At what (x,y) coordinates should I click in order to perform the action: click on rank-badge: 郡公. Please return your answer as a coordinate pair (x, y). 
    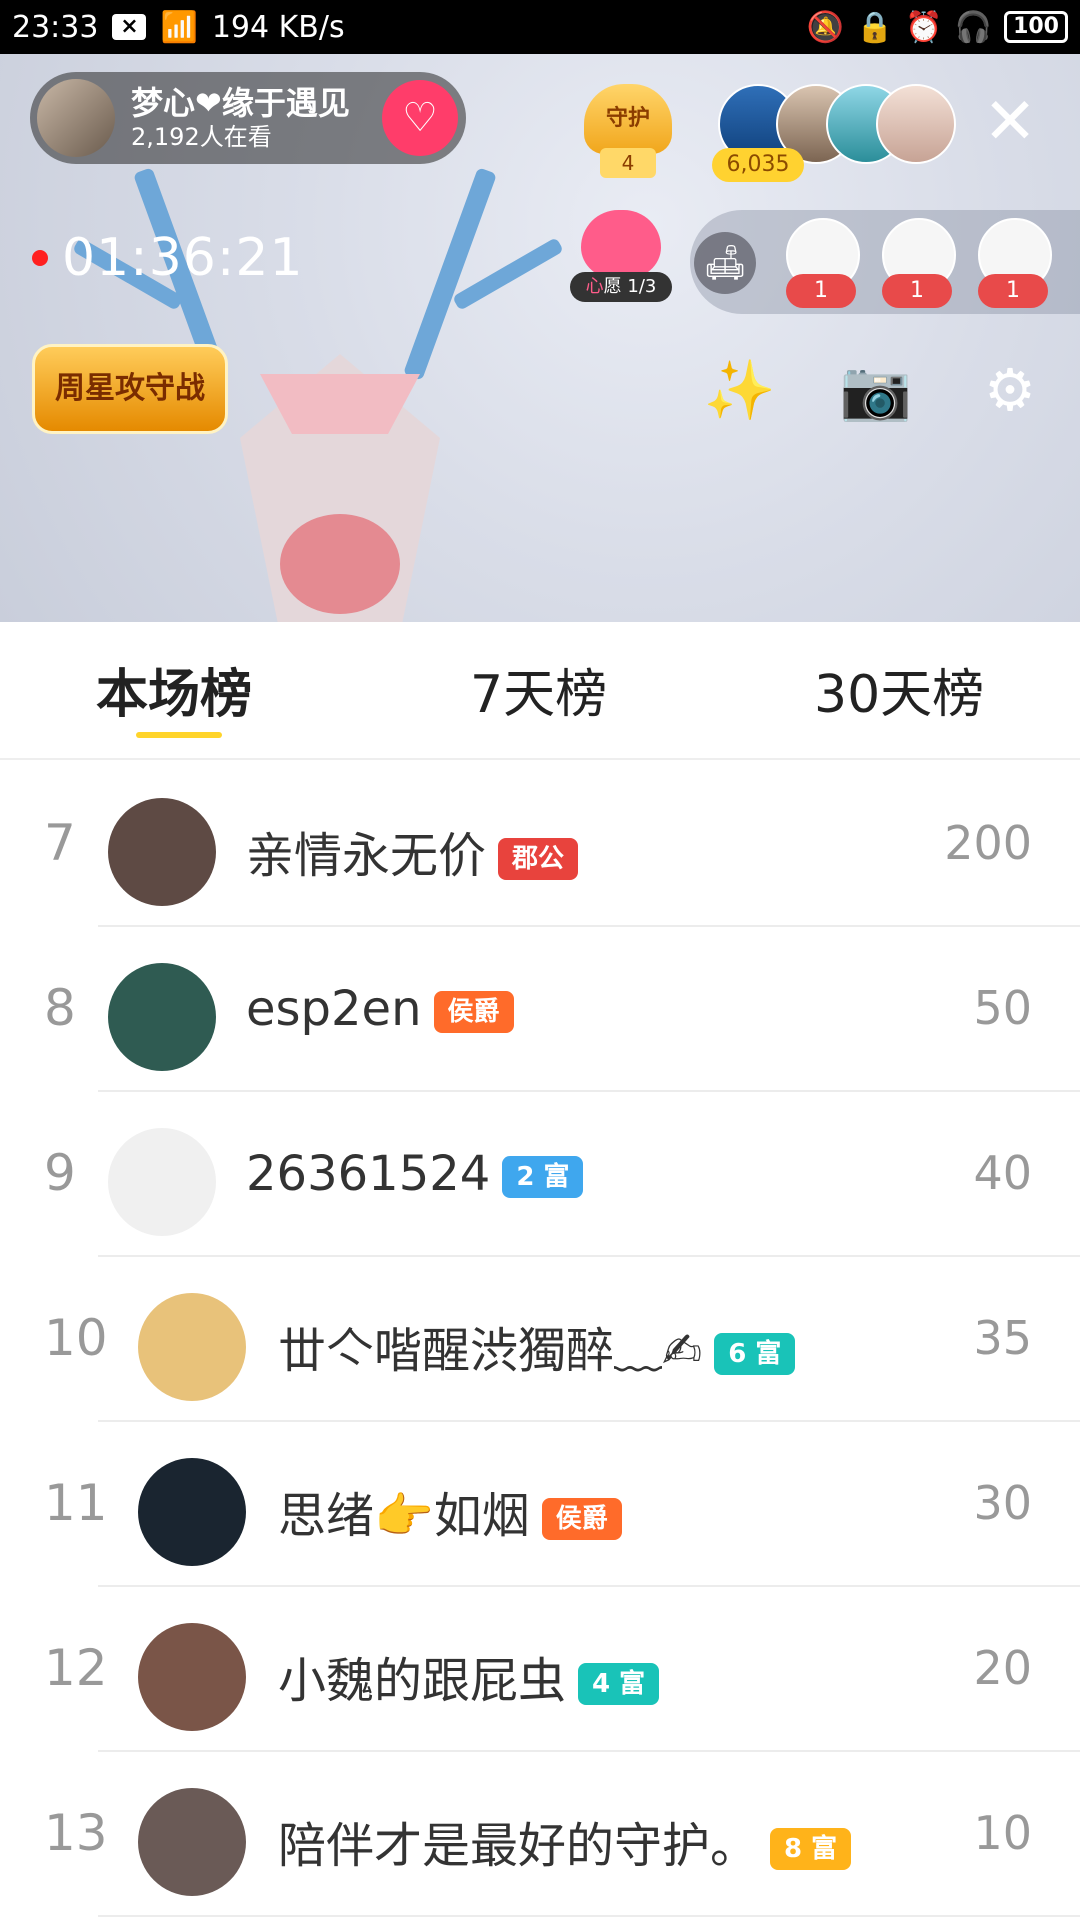
    Looking at the image, I should click on (538, 859).